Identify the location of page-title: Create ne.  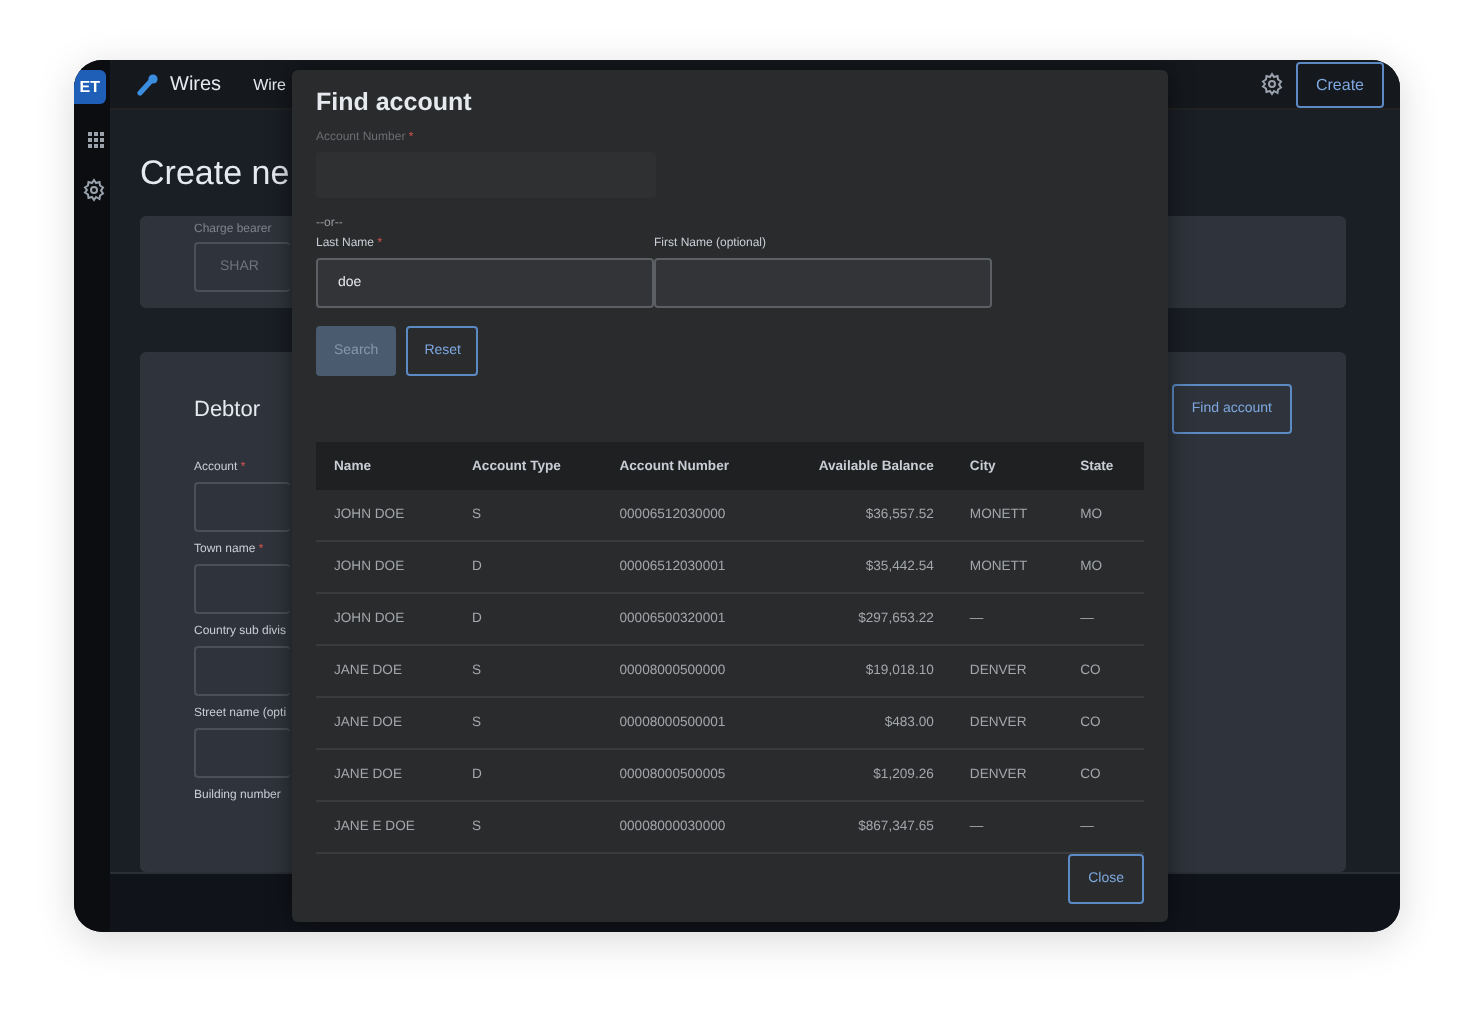
(215, 174).